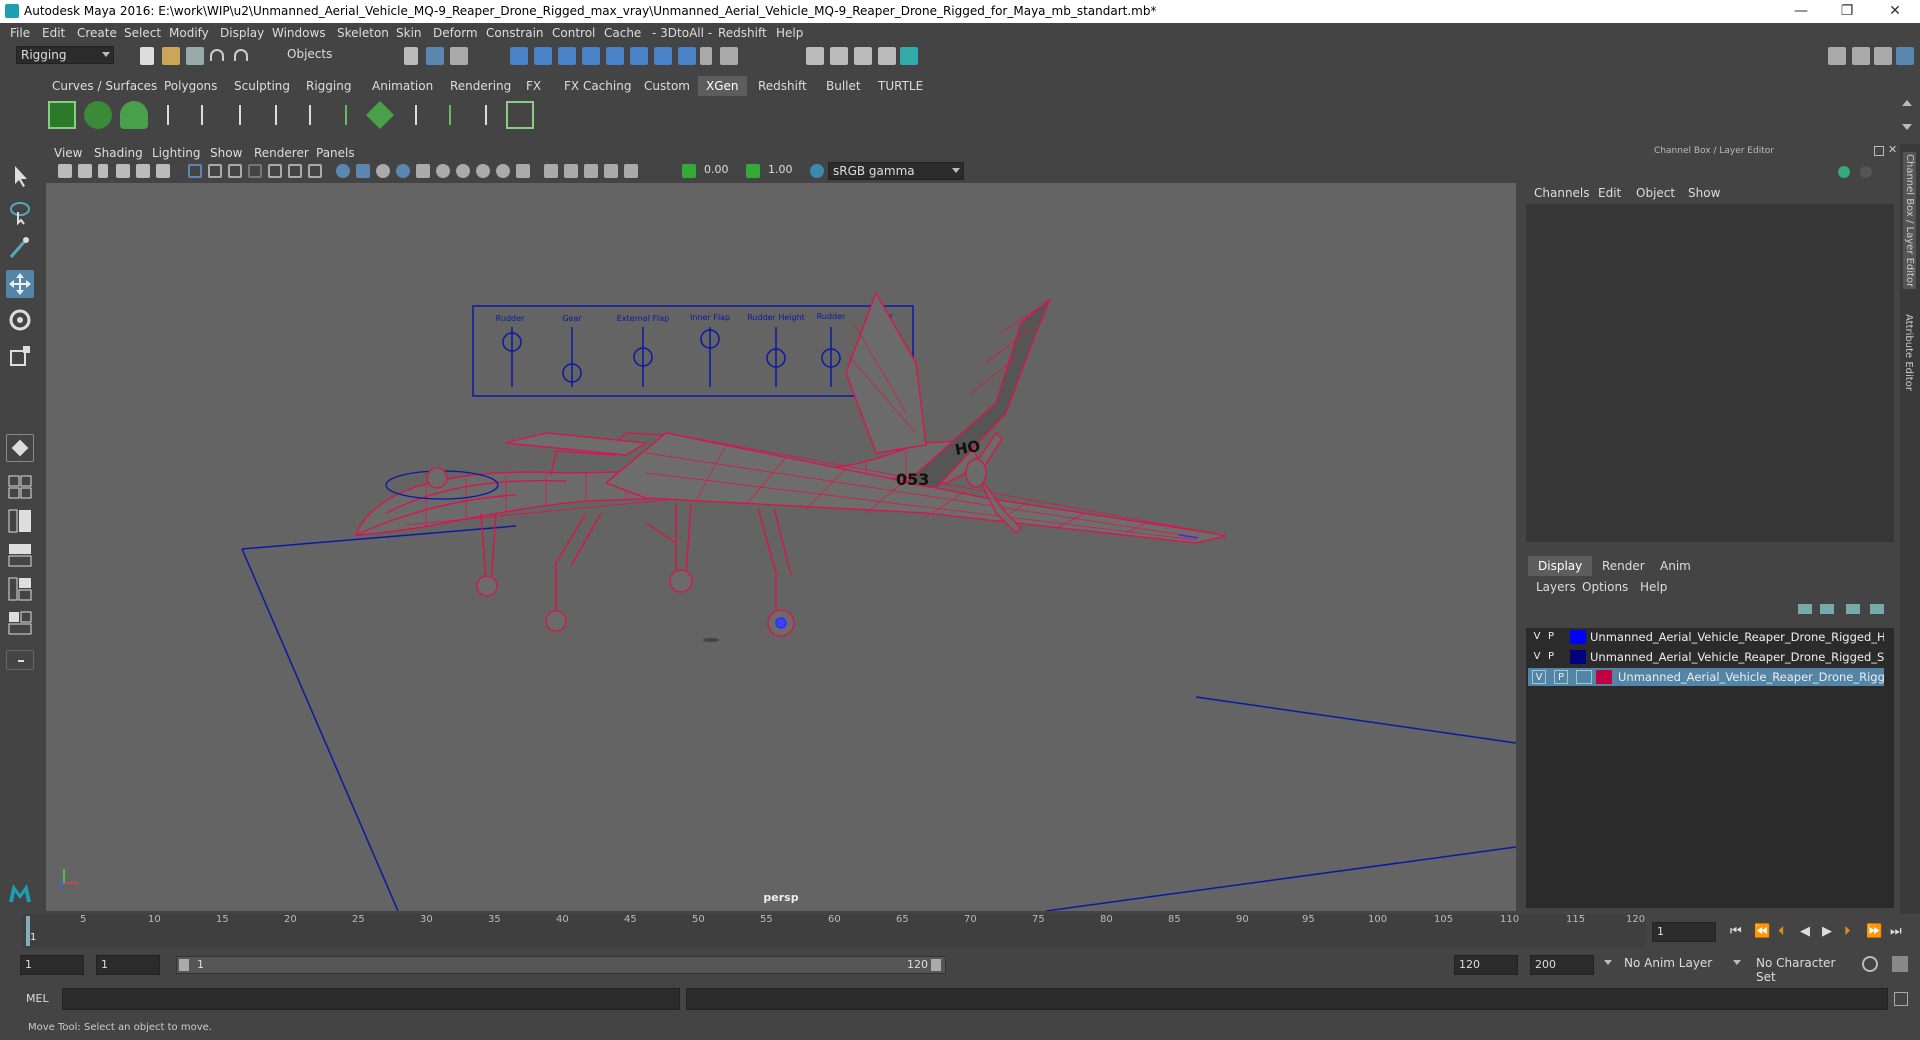 The width and height of the screenshot is (1920, 1040). I want to click on move-layer-down-icon, so click(1827, 609).